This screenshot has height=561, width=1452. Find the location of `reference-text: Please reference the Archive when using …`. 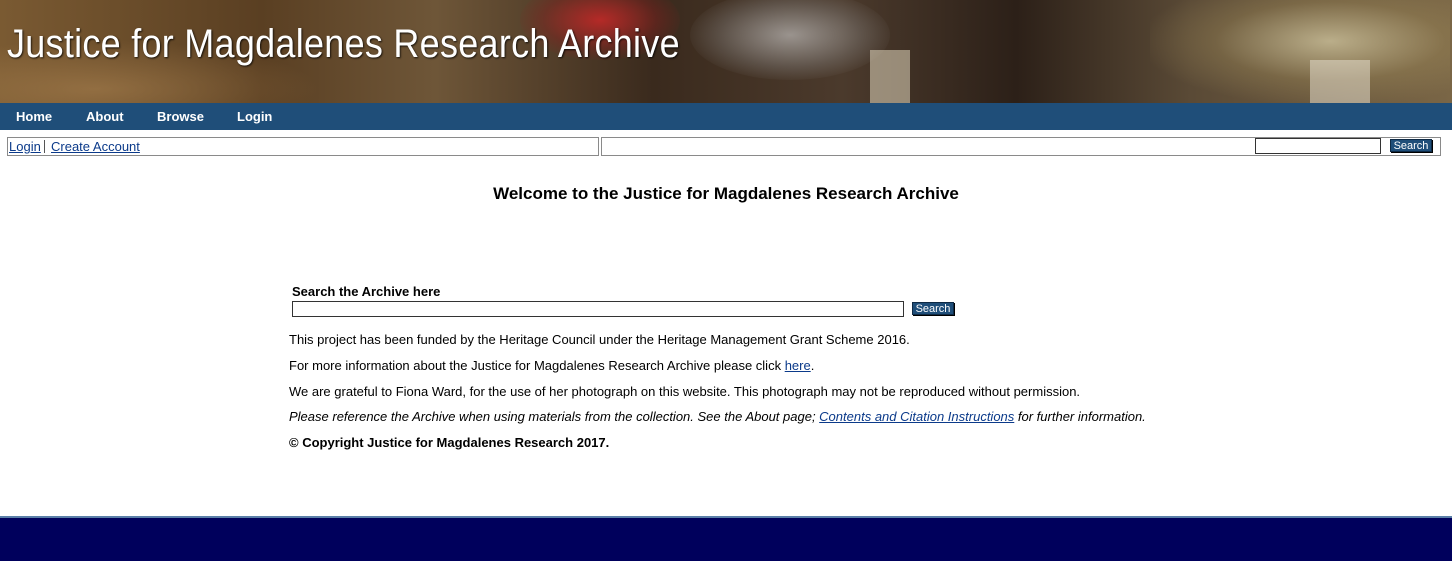

reference-text: Please reference the Archive when using … is located at coordinates (717, 416).